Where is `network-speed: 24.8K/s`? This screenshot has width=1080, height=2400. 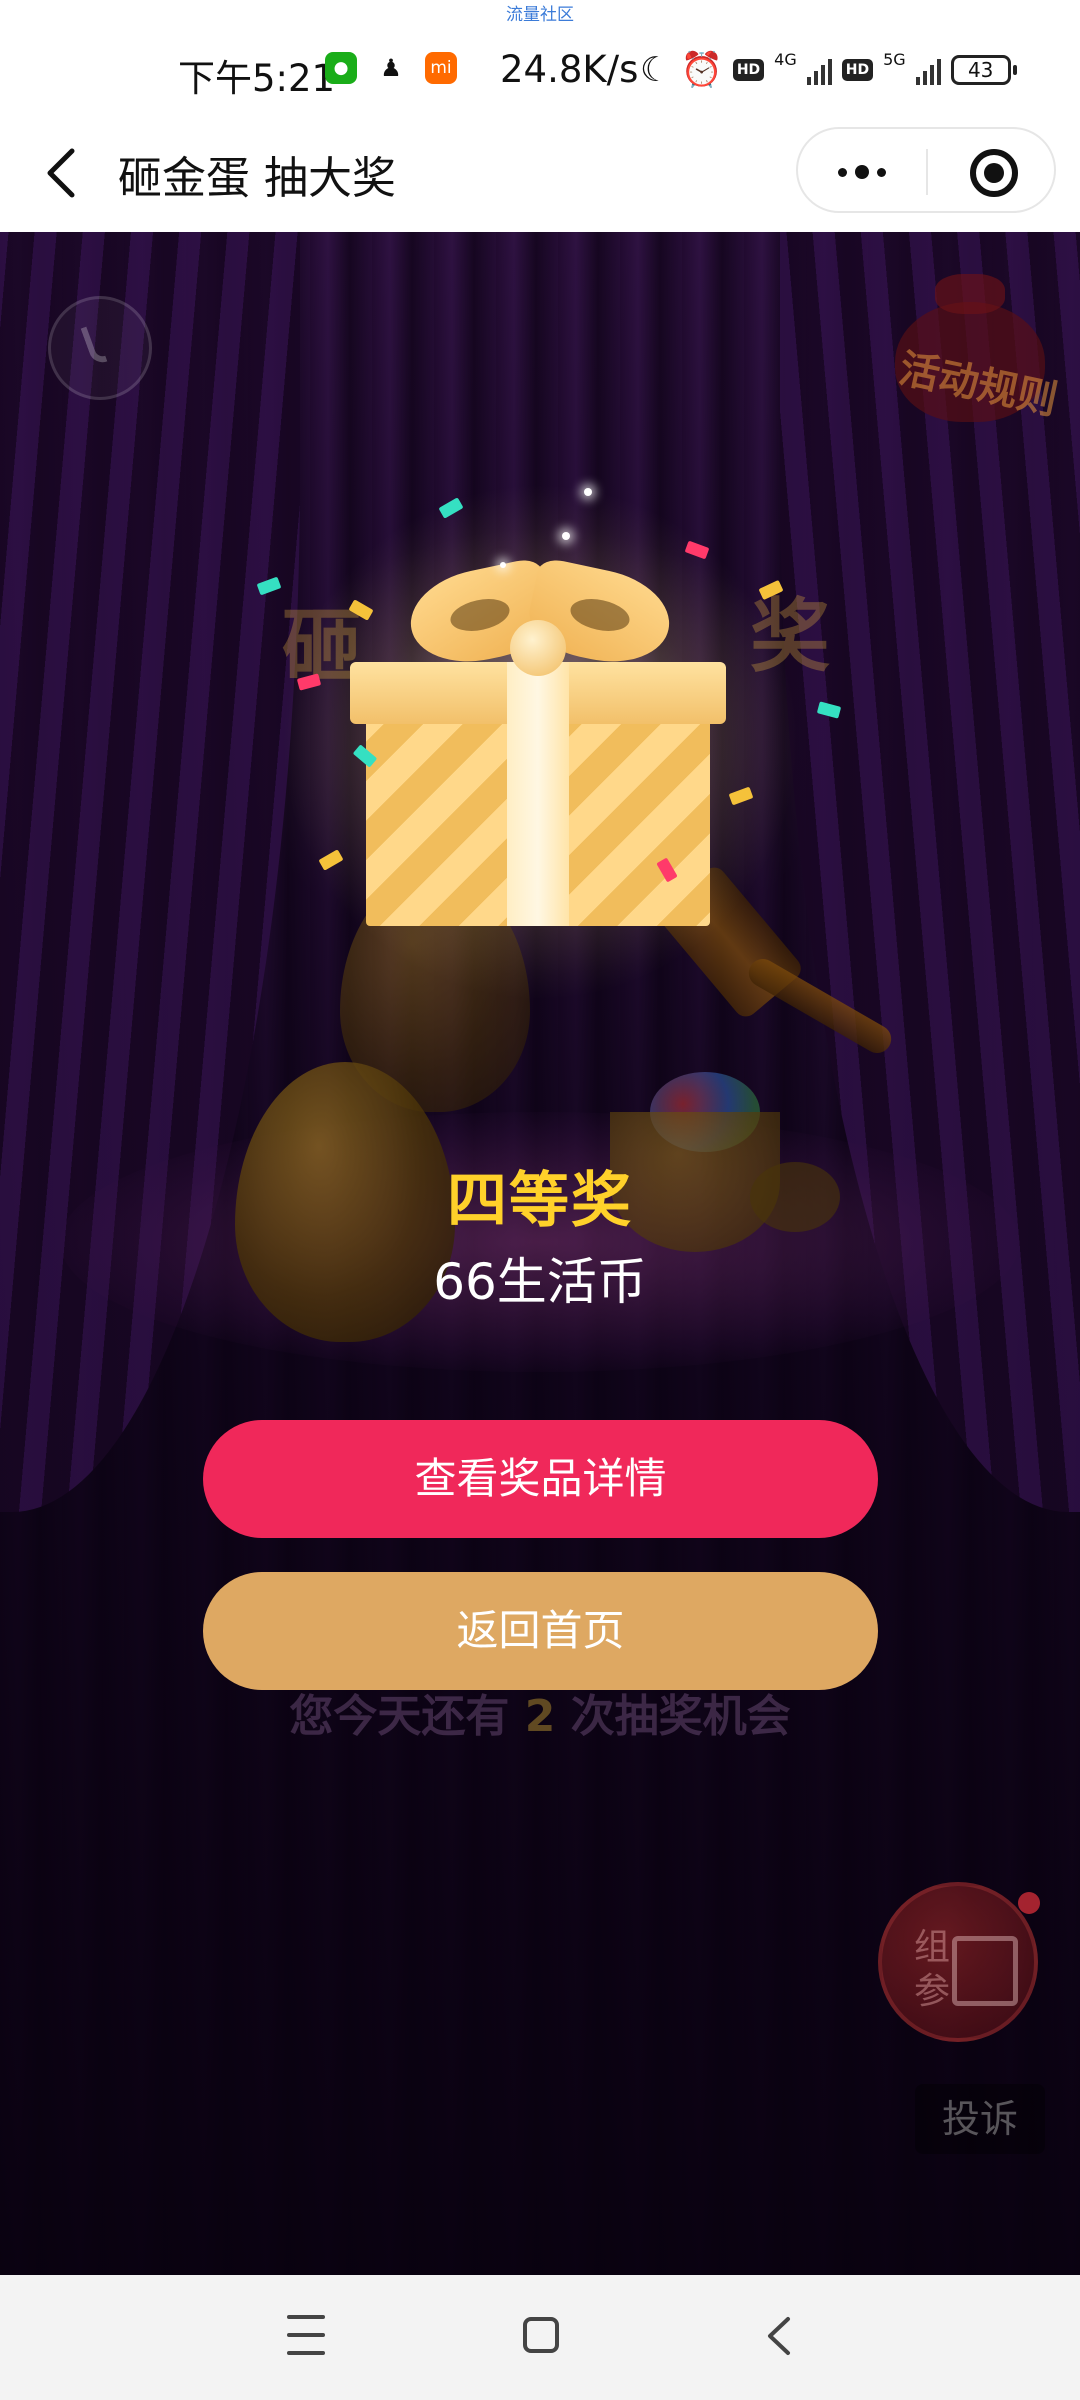
network-speed: 24.8K/s is located at coordinates (569, 69).